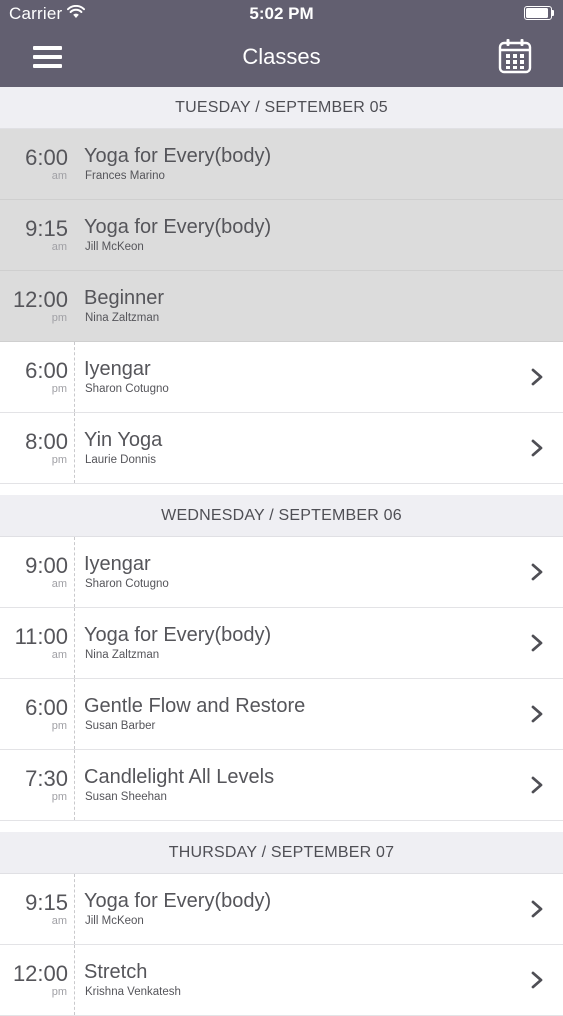 This screenshot has width=563, height=1016. Describe the element at coordinates (539, 13) in the screenshot. I see `battery-icon` at that location.